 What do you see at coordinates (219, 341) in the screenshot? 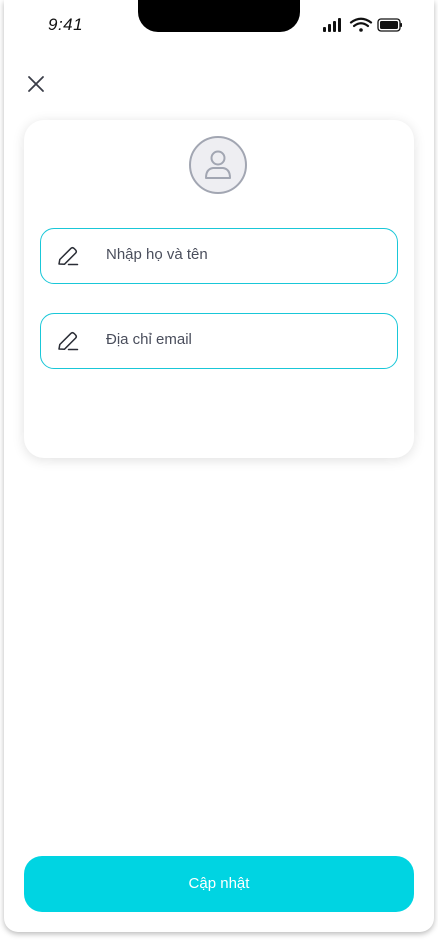
I see `email-field: Địa chỉ email` at bounding box center [219, 341].